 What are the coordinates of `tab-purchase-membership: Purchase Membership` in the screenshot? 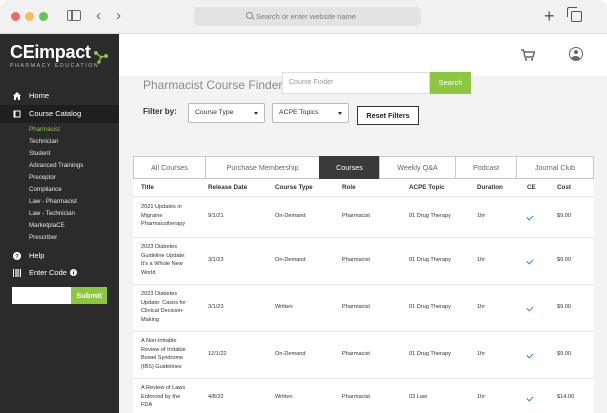 It's located at (262, 167).